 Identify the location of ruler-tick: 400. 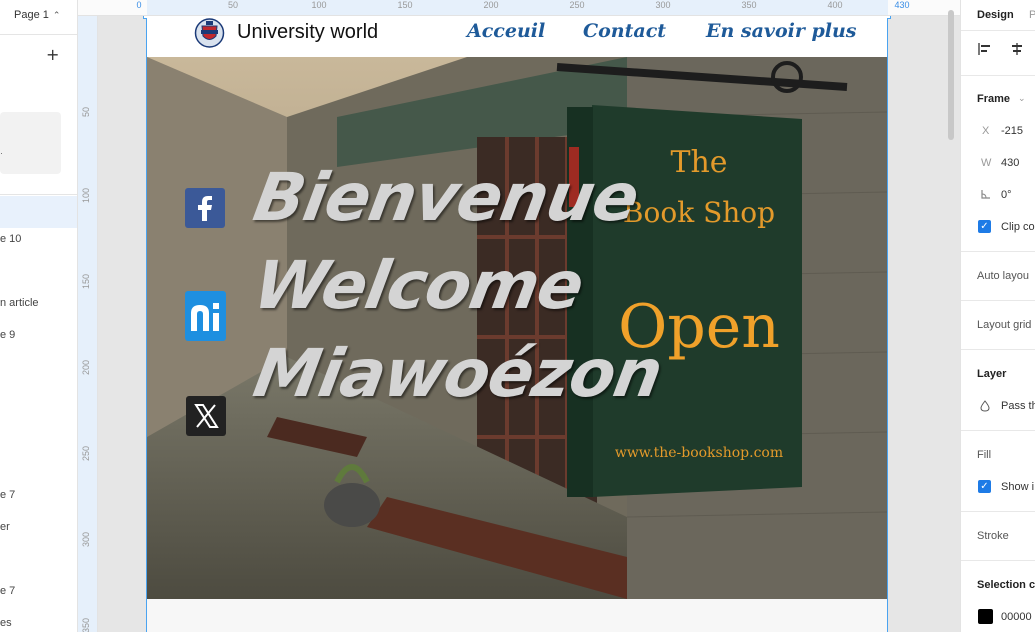
(835, 5).